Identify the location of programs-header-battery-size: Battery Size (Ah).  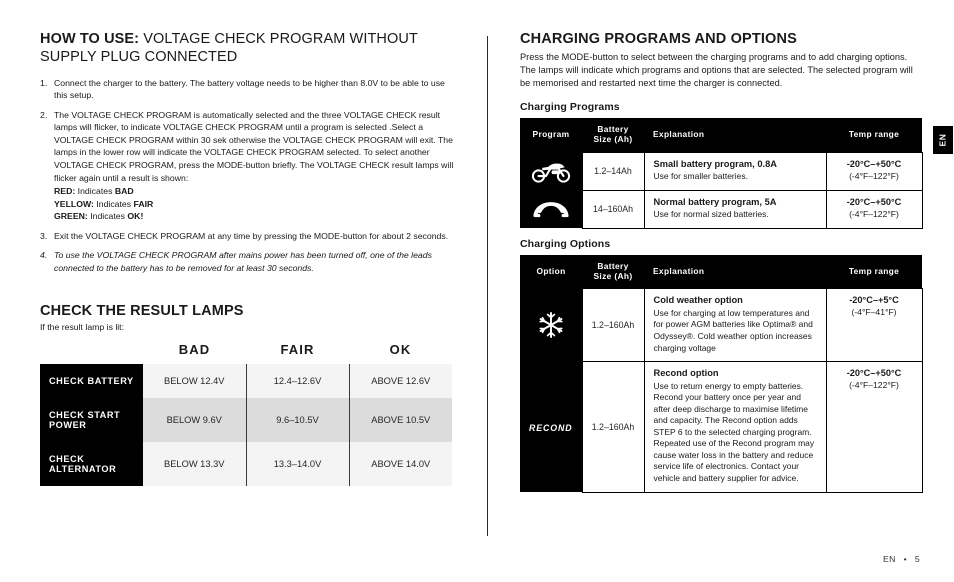
(613, 135).